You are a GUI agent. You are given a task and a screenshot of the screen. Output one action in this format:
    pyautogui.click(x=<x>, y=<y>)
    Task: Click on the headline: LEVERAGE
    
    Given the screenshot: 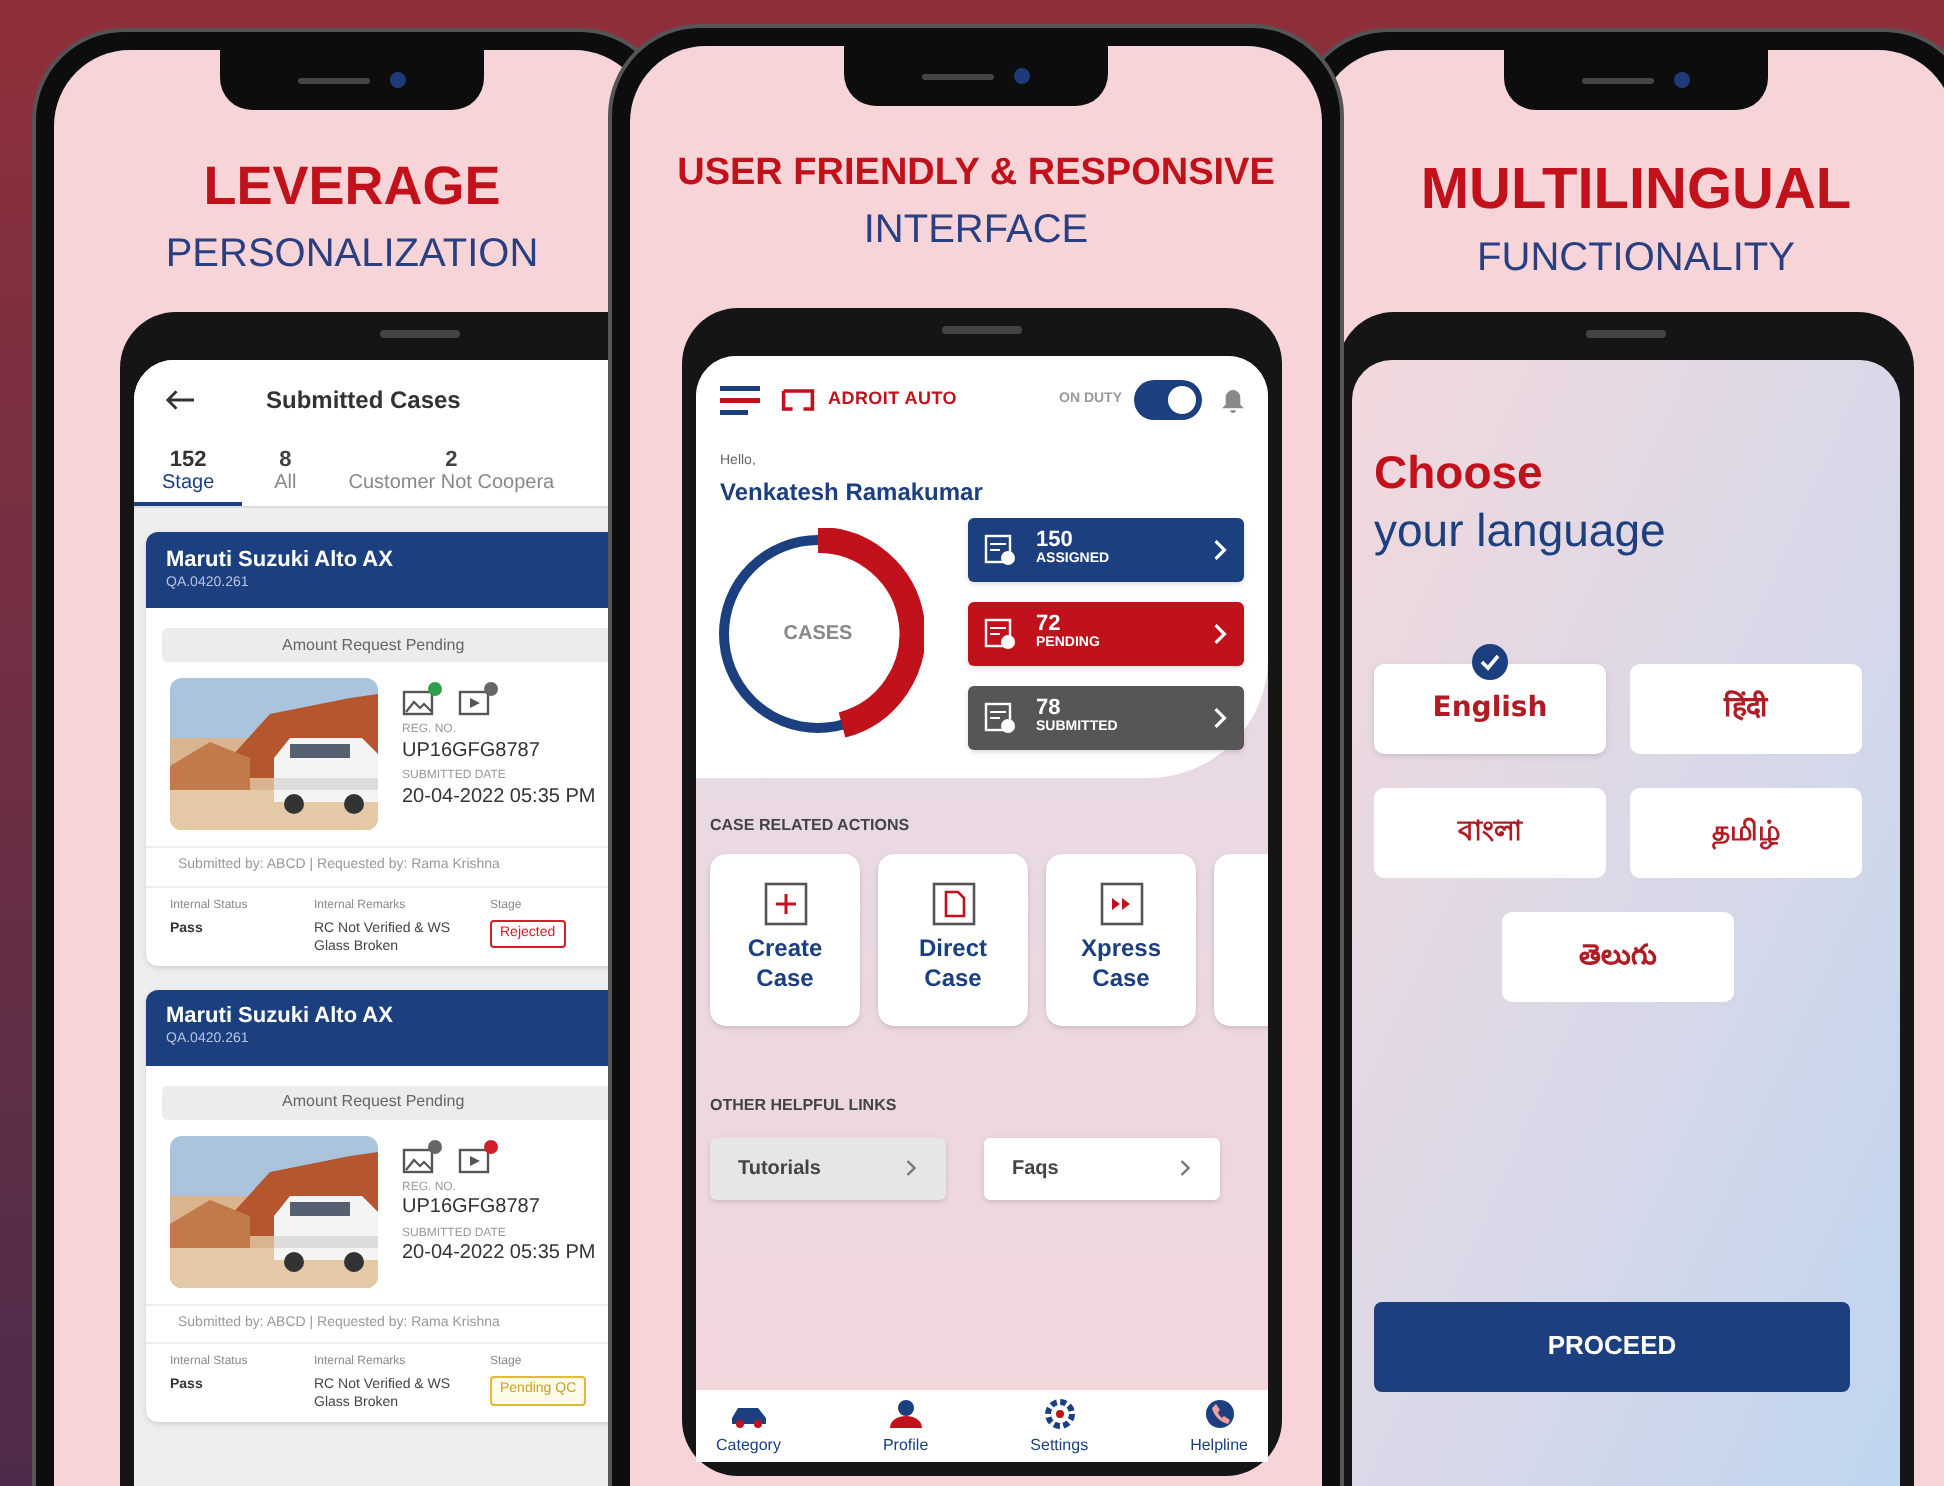 What is the action you would take?
    pyautogui.click(x=352, y=187)
    